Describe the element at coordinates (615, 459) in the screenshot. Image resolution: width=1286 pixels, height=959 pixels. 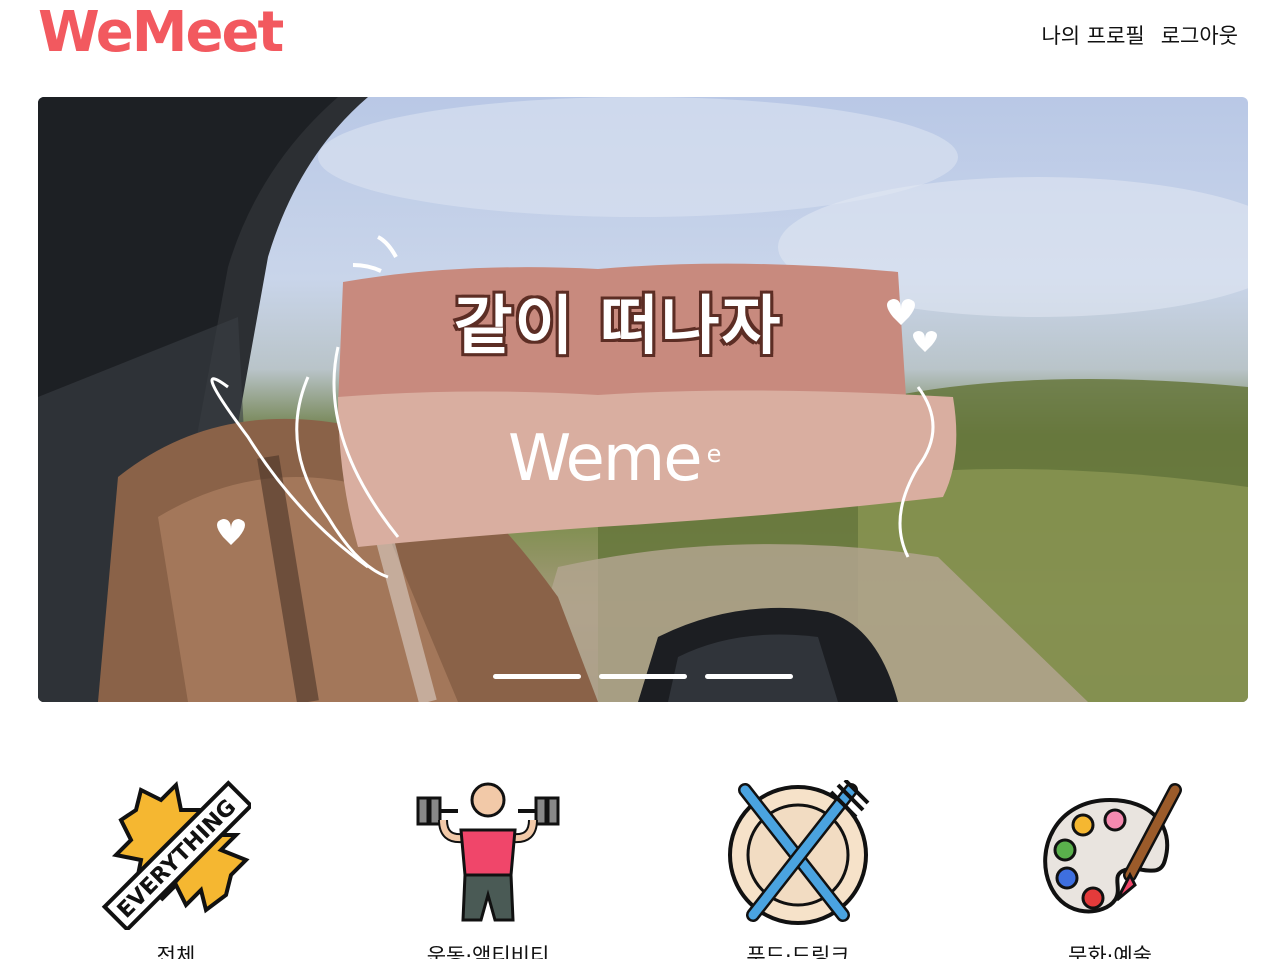
I see `banner-subtitle: Weme e` at that location.